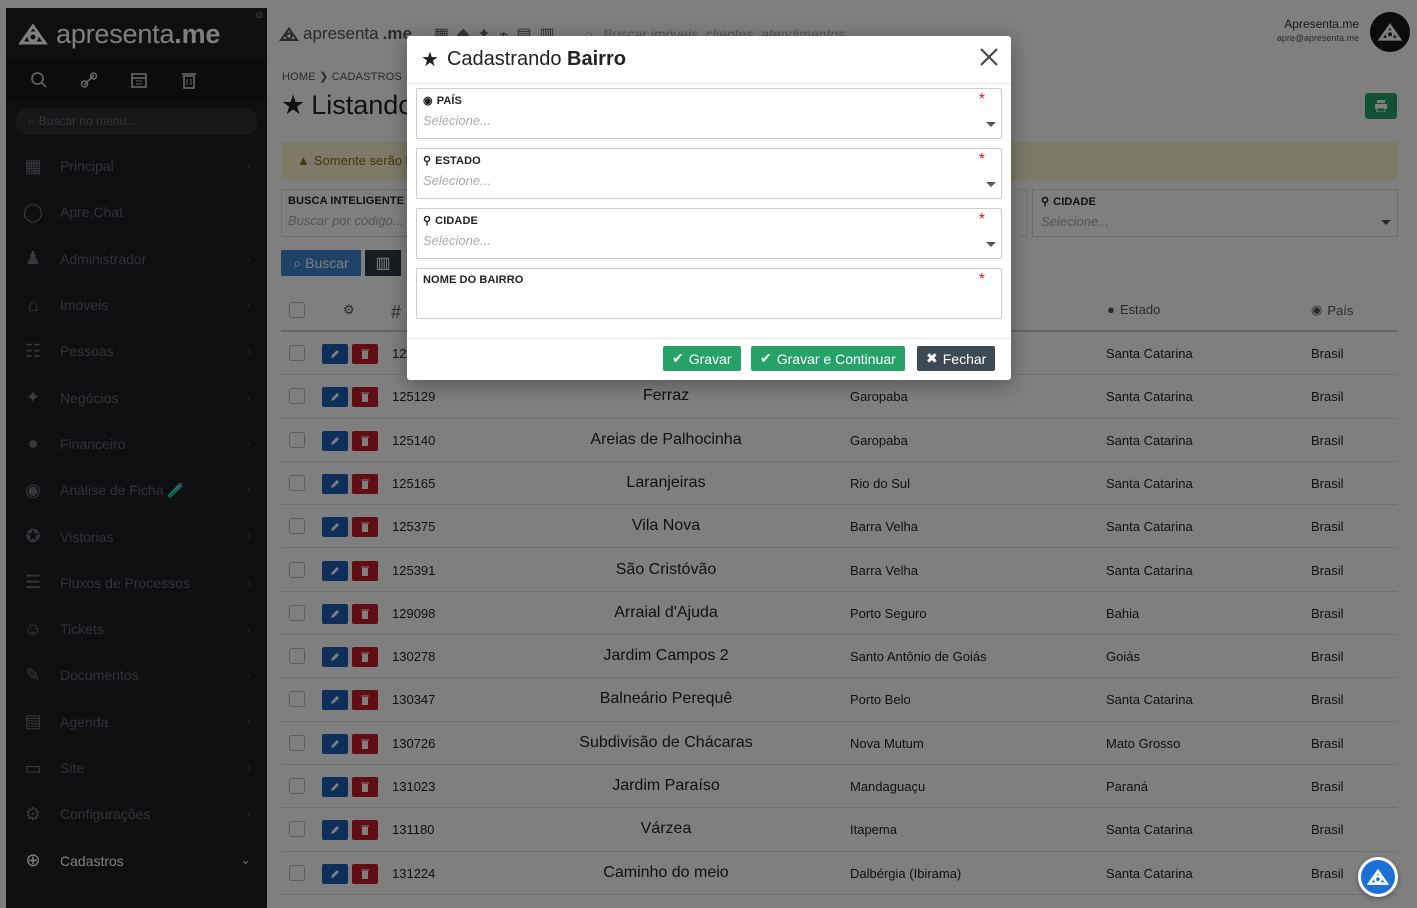 The height and width of the screenshot is (908, 1417). Describe the element at coordinates (932, 358) in the screenshot. I see `times-circle-icon: ✖` at that location.